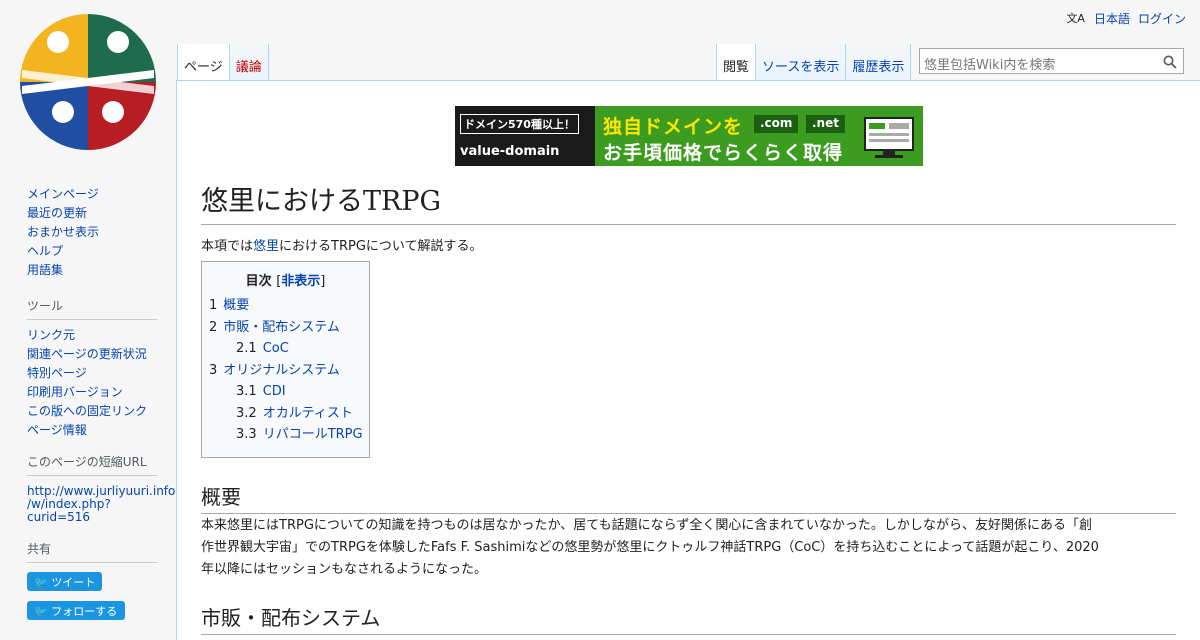 The width and height of the screenshot is (1200, 640). I want to click on toc-hide-link: 非表示, so click(300, 281).